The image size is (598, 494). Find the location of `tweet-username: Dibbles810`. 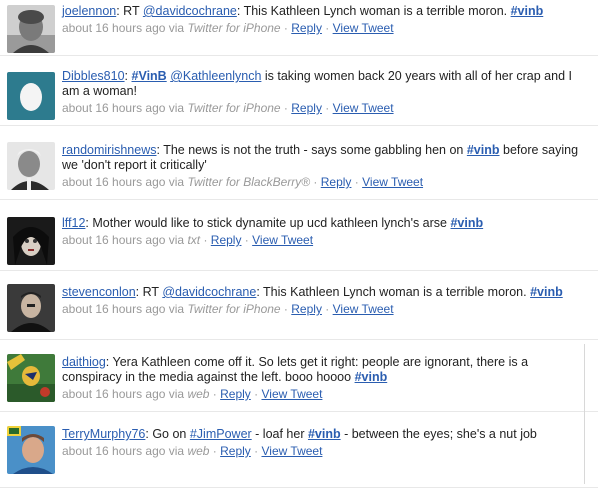

tweet-username: Dibbles810 is located at coordinates (93, 76).